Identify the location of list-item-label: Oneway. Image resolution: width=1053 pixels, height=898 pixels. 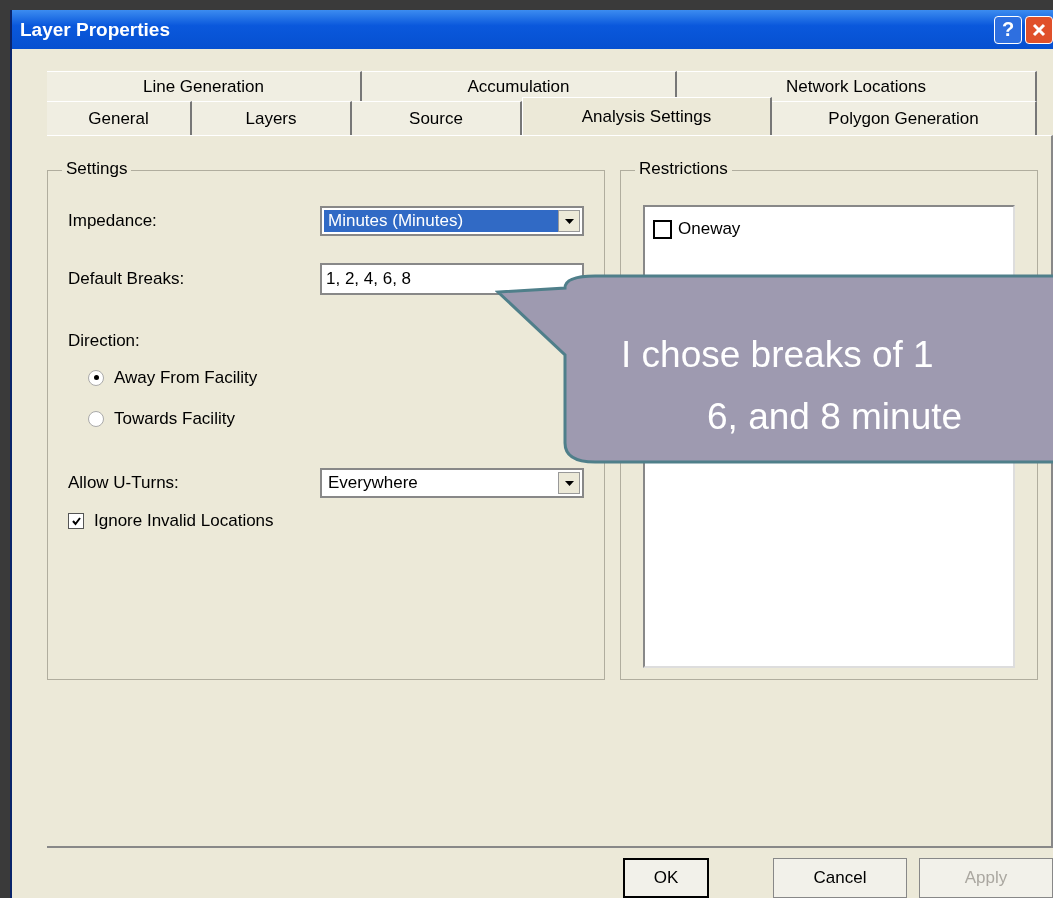
(709, 229).